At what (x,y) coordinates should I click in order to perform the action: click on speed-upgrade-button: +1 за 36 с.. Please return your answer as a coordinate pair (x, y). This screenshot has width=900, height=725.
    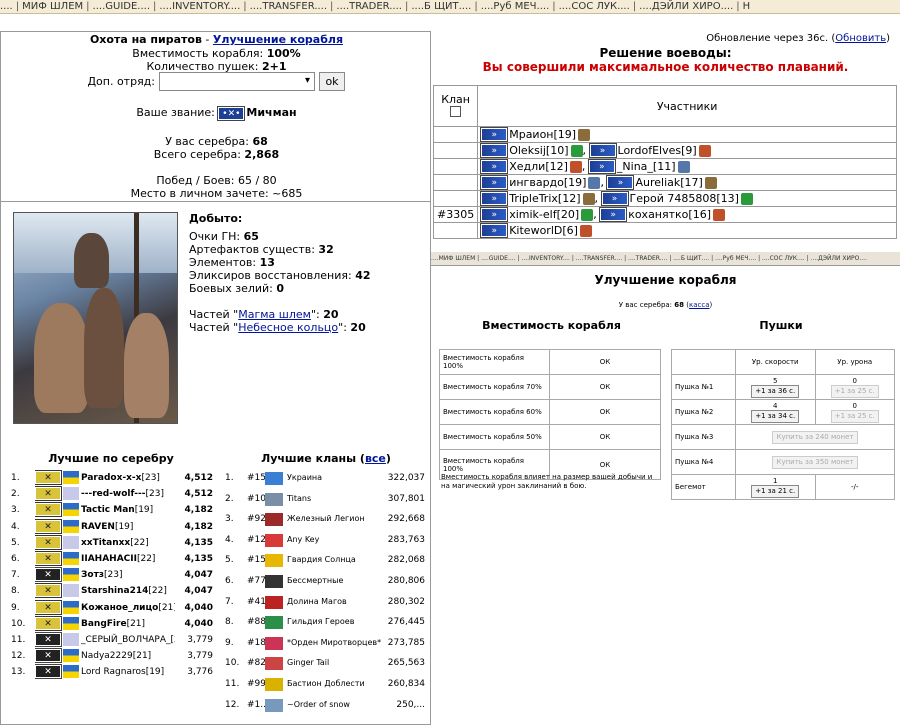
    Looking at the image, I should click on (775, 391).